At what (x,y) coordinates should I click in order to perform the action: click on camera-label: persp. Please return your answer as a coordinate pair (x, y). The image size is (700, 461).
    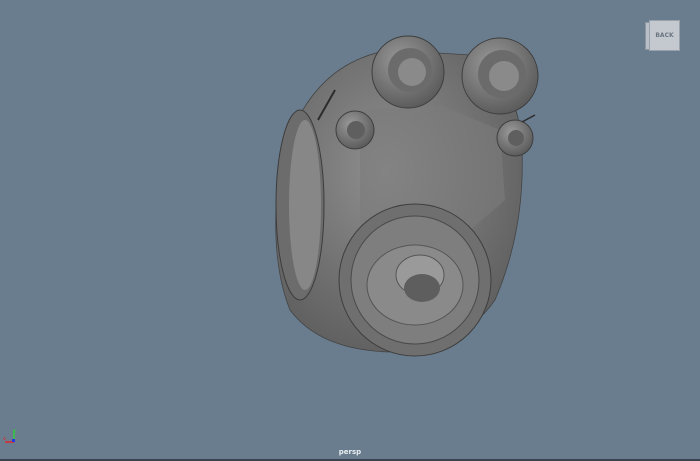
    Looking at the image, I should click on (350, 452).